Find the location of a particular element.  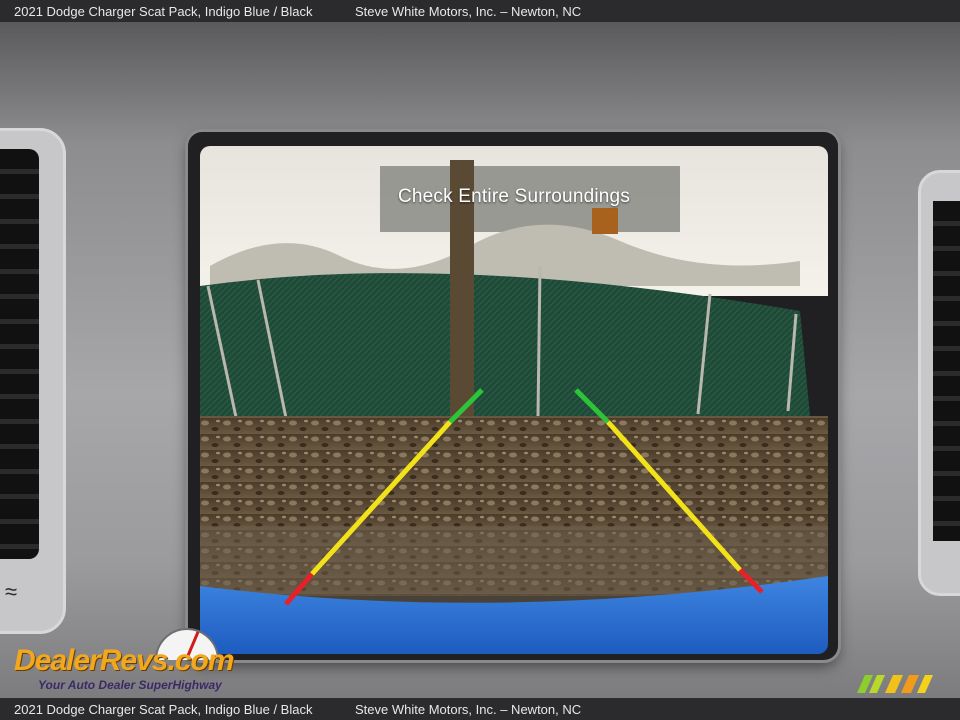

watermark-tagline: Your Auto Dealer SuperHighway is located at coordinates (130, 685).